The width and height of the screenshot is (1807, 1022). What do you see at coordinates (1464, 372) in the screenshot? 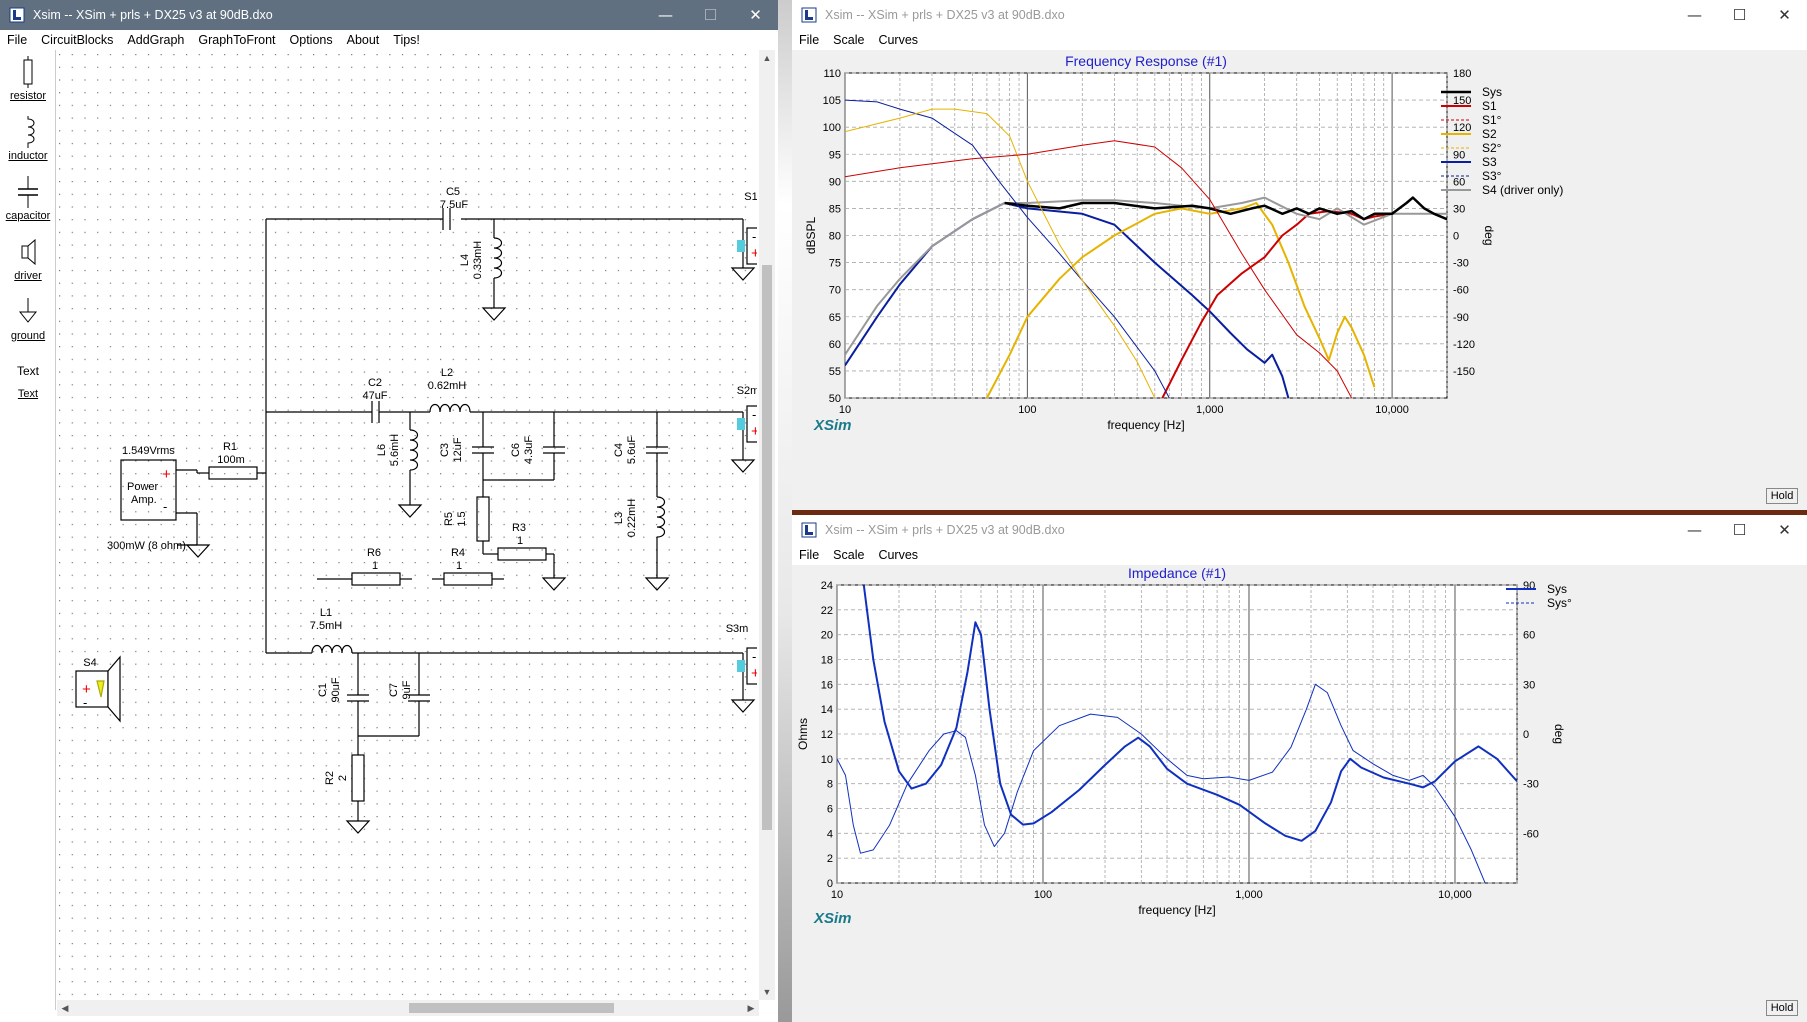
I see `y2-tick-label: -150` at bounding box center [1464, 372].